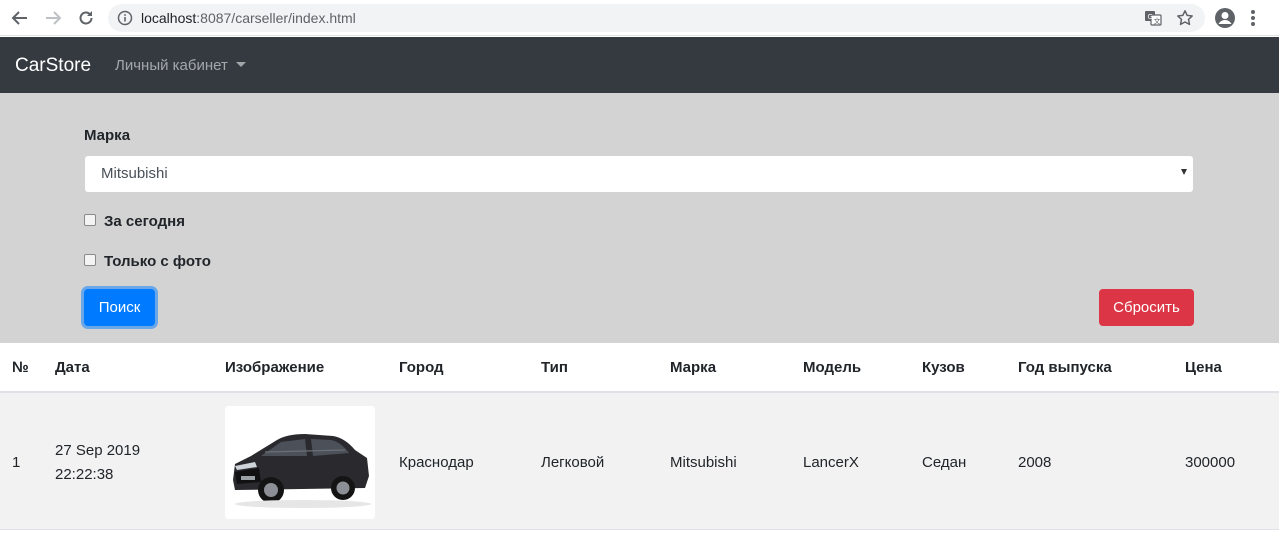  I want to click on column-header-body: Кузов, so click(943, 367).